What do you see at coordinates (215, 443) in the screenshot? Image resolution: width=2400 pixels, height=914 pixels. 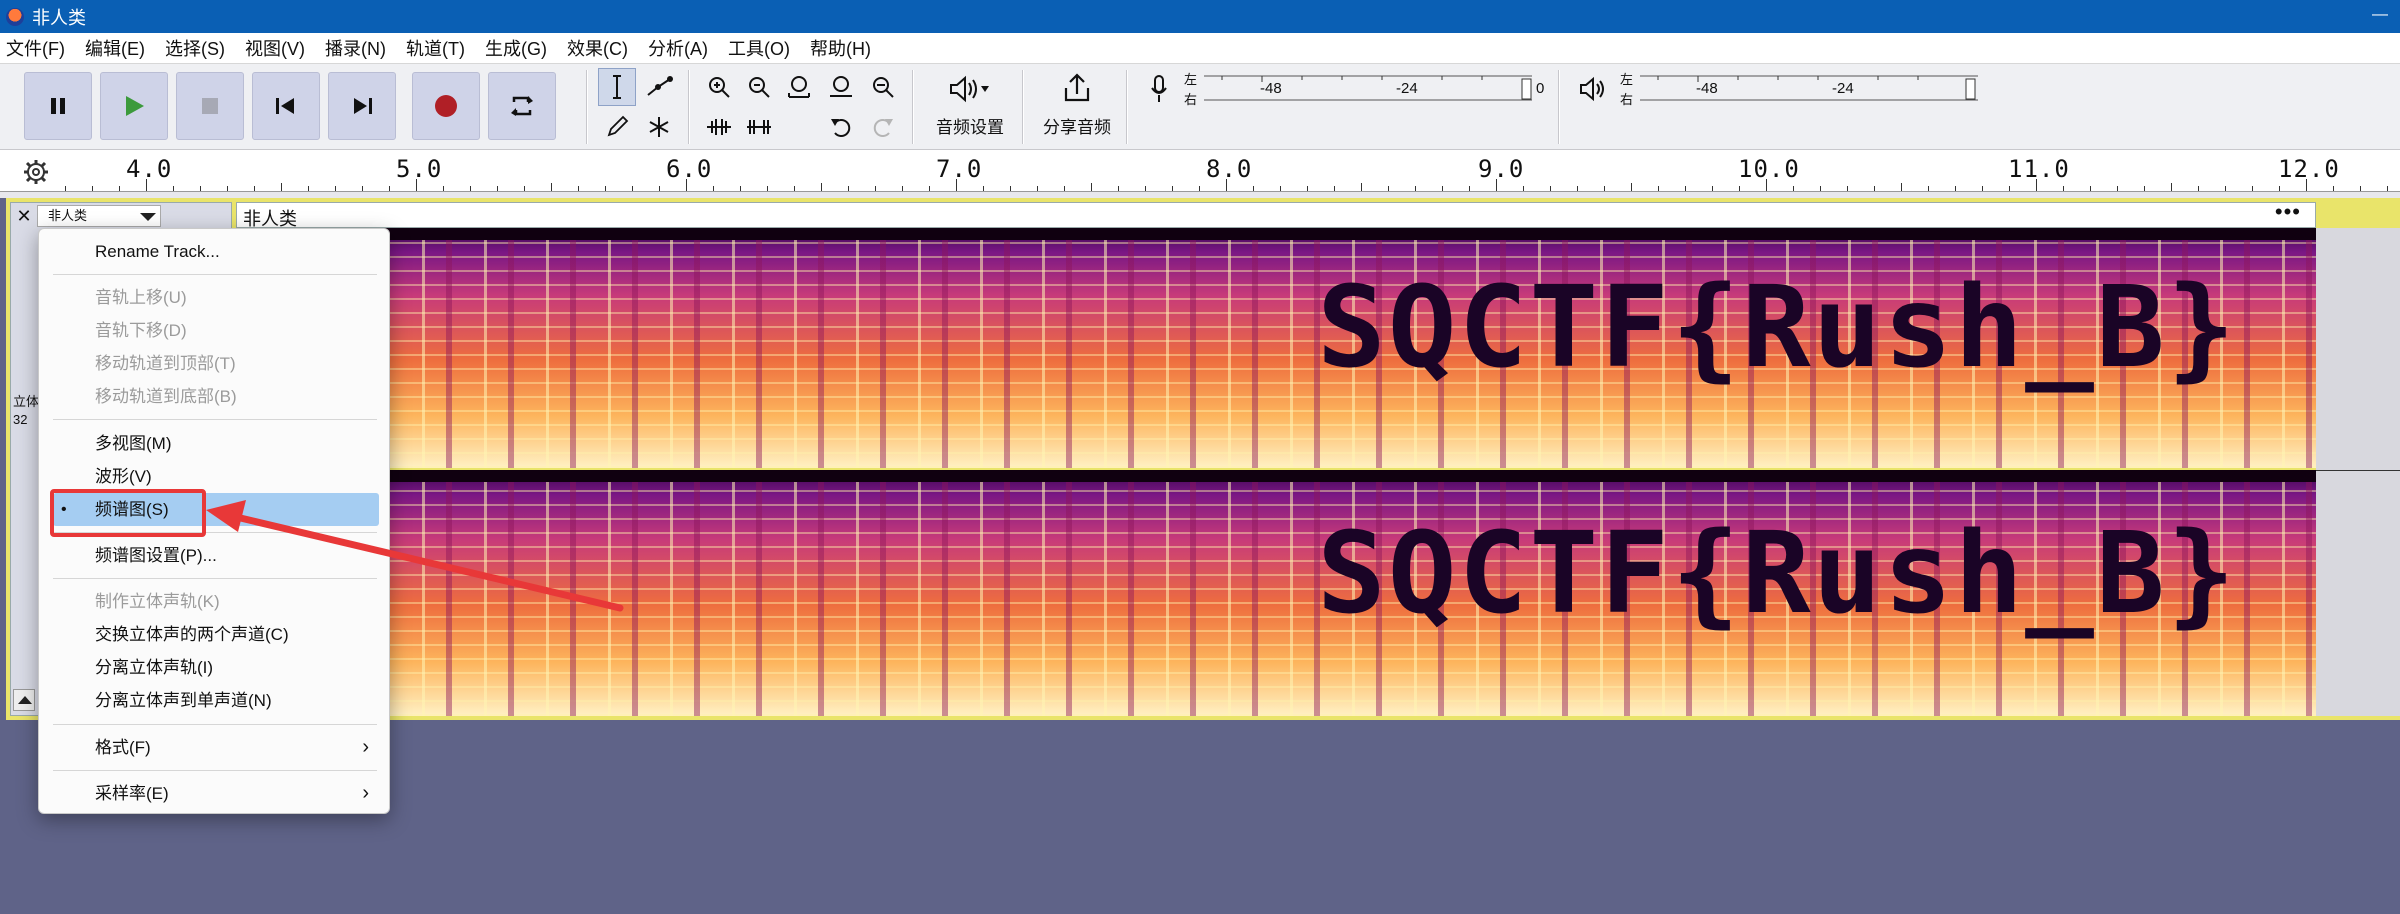 I see `menu-item-multi-view: 多视图(M)` at bounding box center [215, 443].